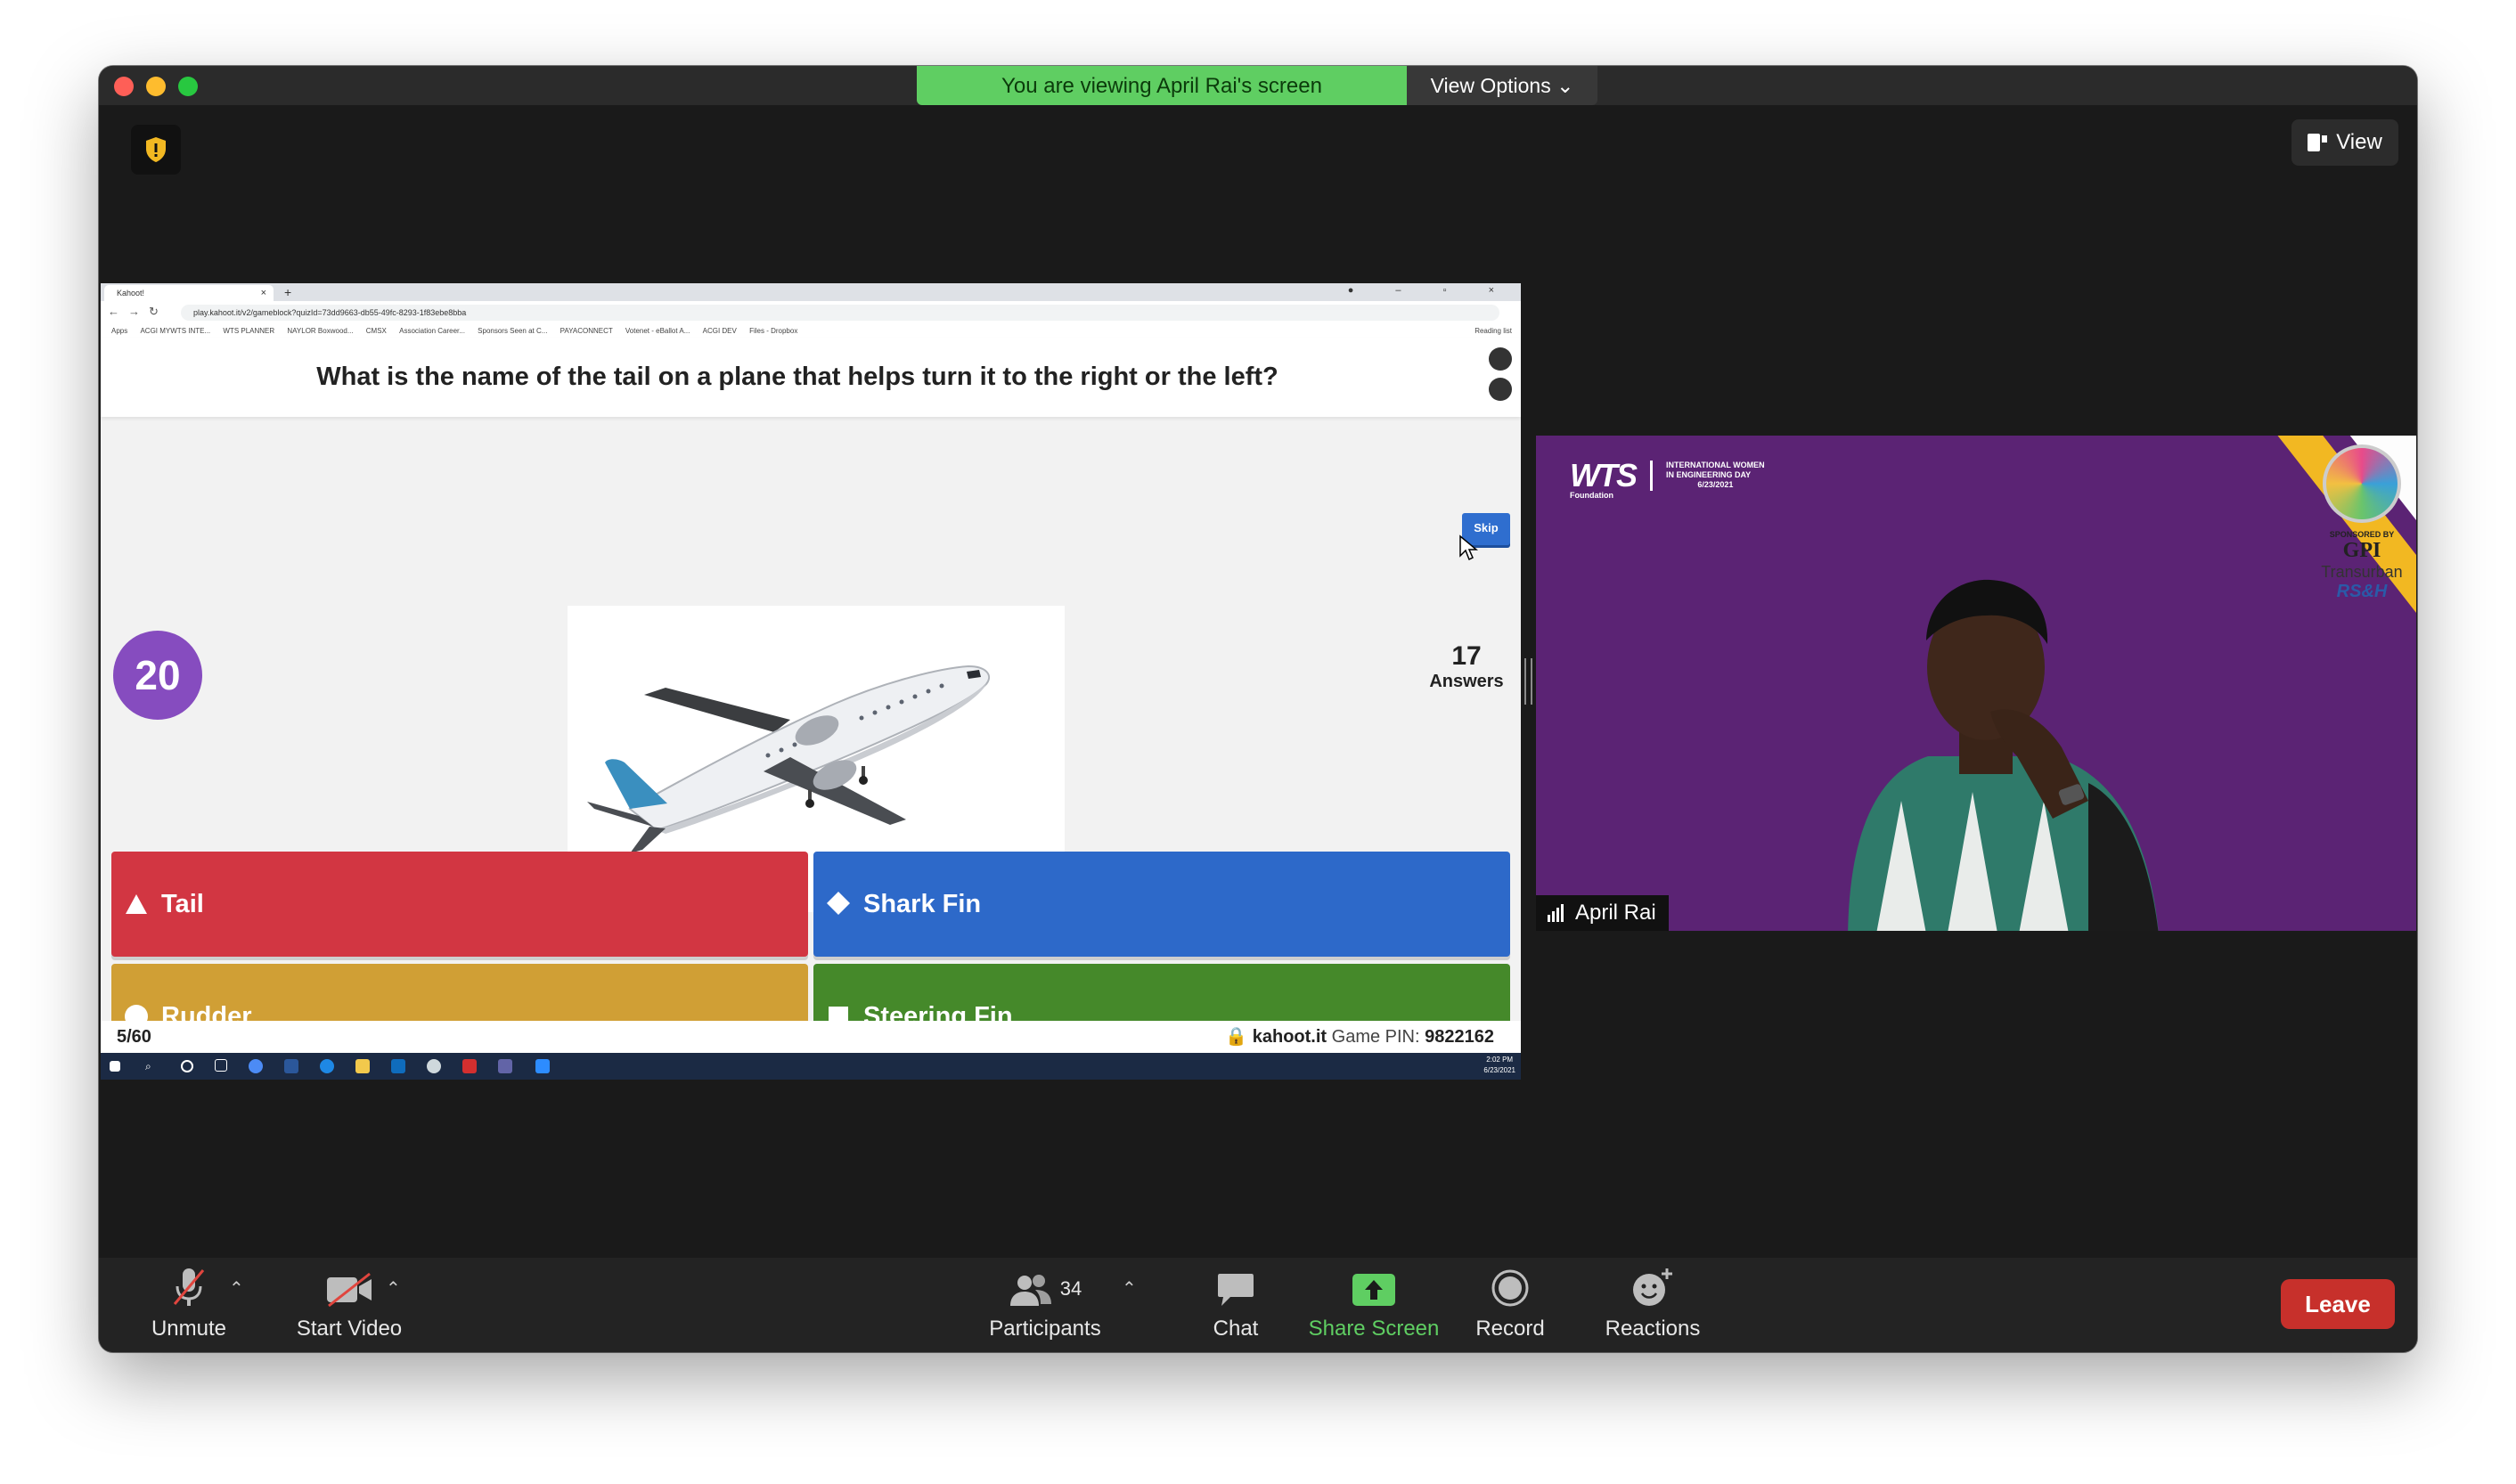  Describe the element at coordinates (922, 904) in the screenshot. I see `answer-label: Shark Fin` at that location.